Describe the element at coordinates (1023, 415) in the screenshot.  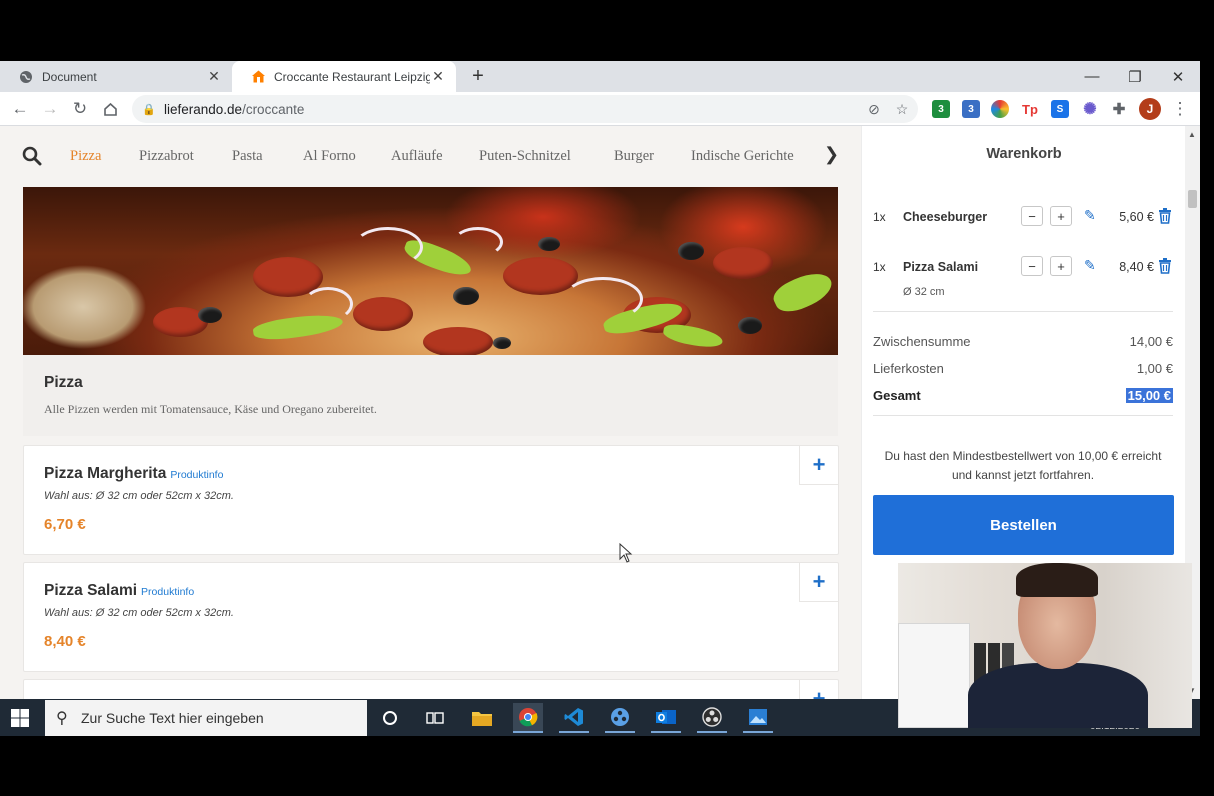
I see `divider` at that location.